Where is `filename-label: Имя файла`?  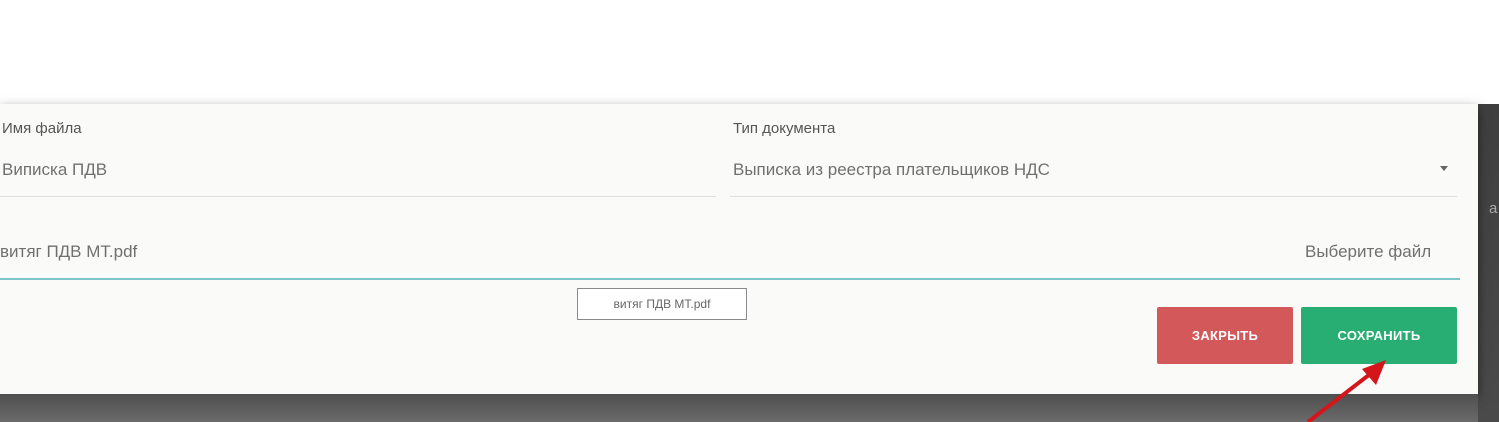 filename-label: Имя файла is located at coordinates (42, 128).